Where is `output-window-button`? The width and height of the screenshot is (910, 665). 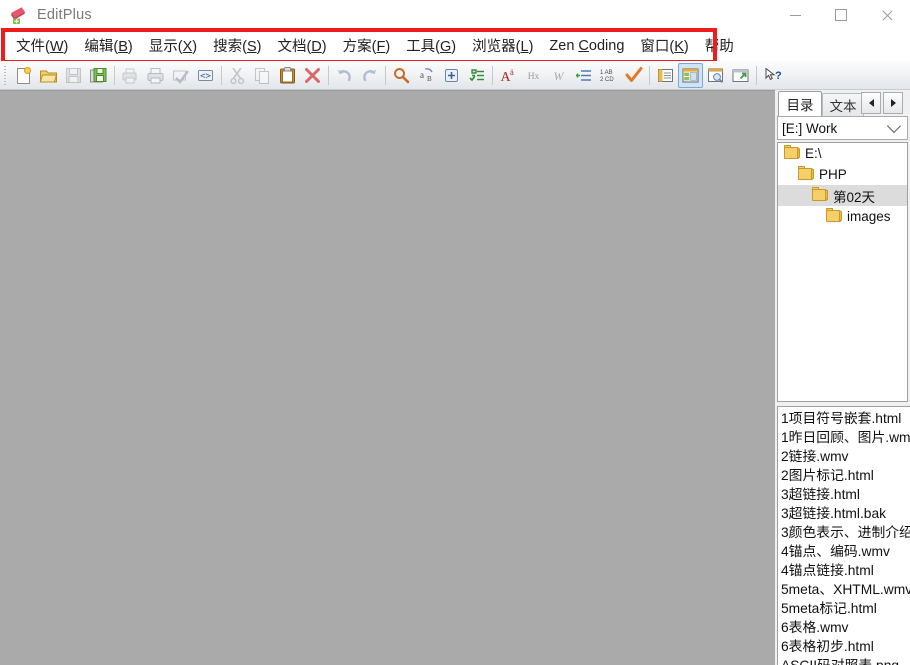 output-window-button is located at coordinates (665, 75).